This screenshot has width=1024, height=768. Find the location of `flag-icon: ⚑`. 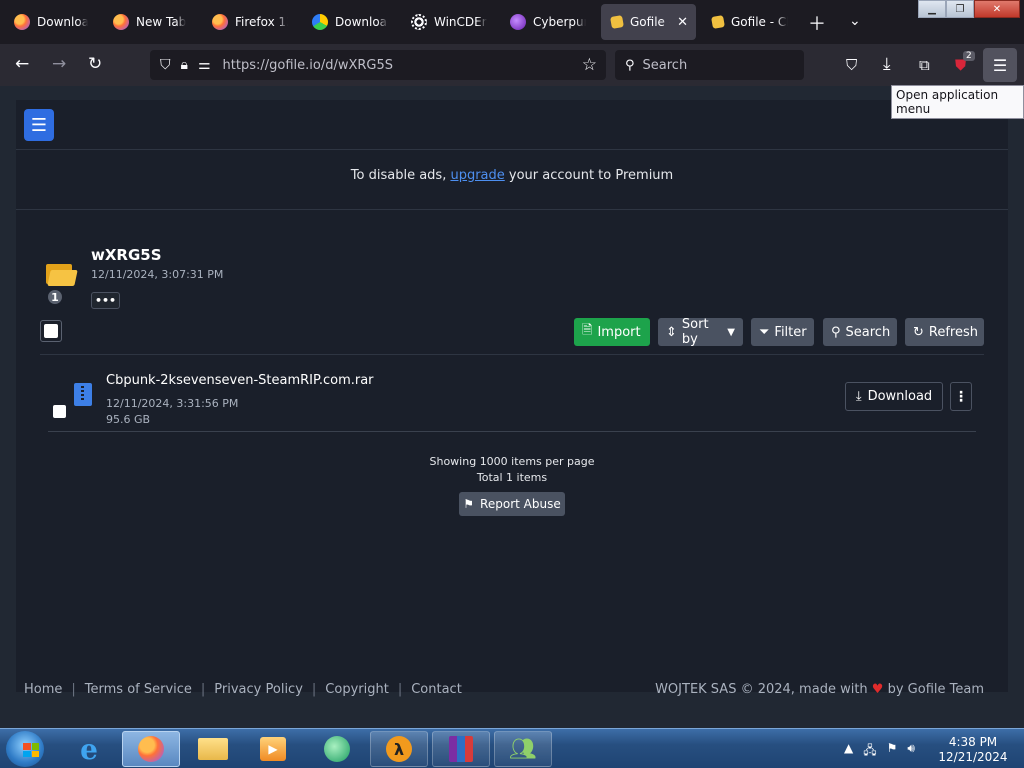

flag-icon: ⚑ is located at coordinates (469, 504).